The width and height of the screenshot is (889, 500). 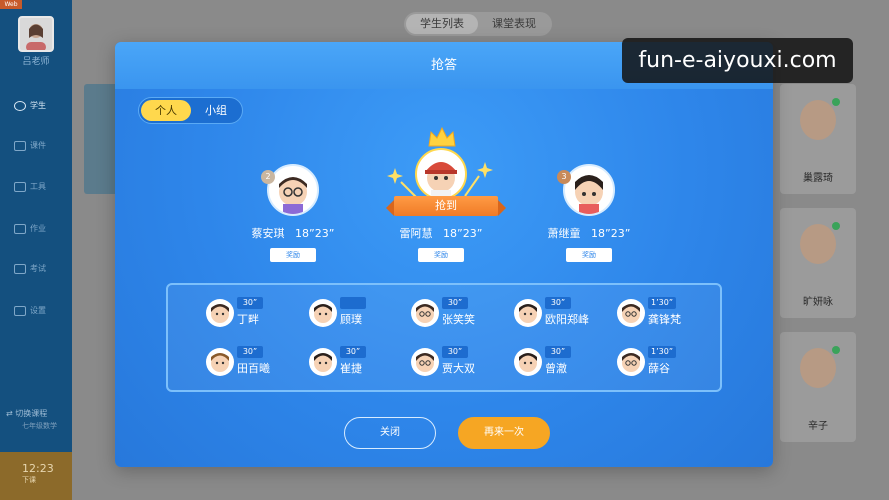 I want to click on grabbed-banner: 抢到, so click(x=446, y=206).